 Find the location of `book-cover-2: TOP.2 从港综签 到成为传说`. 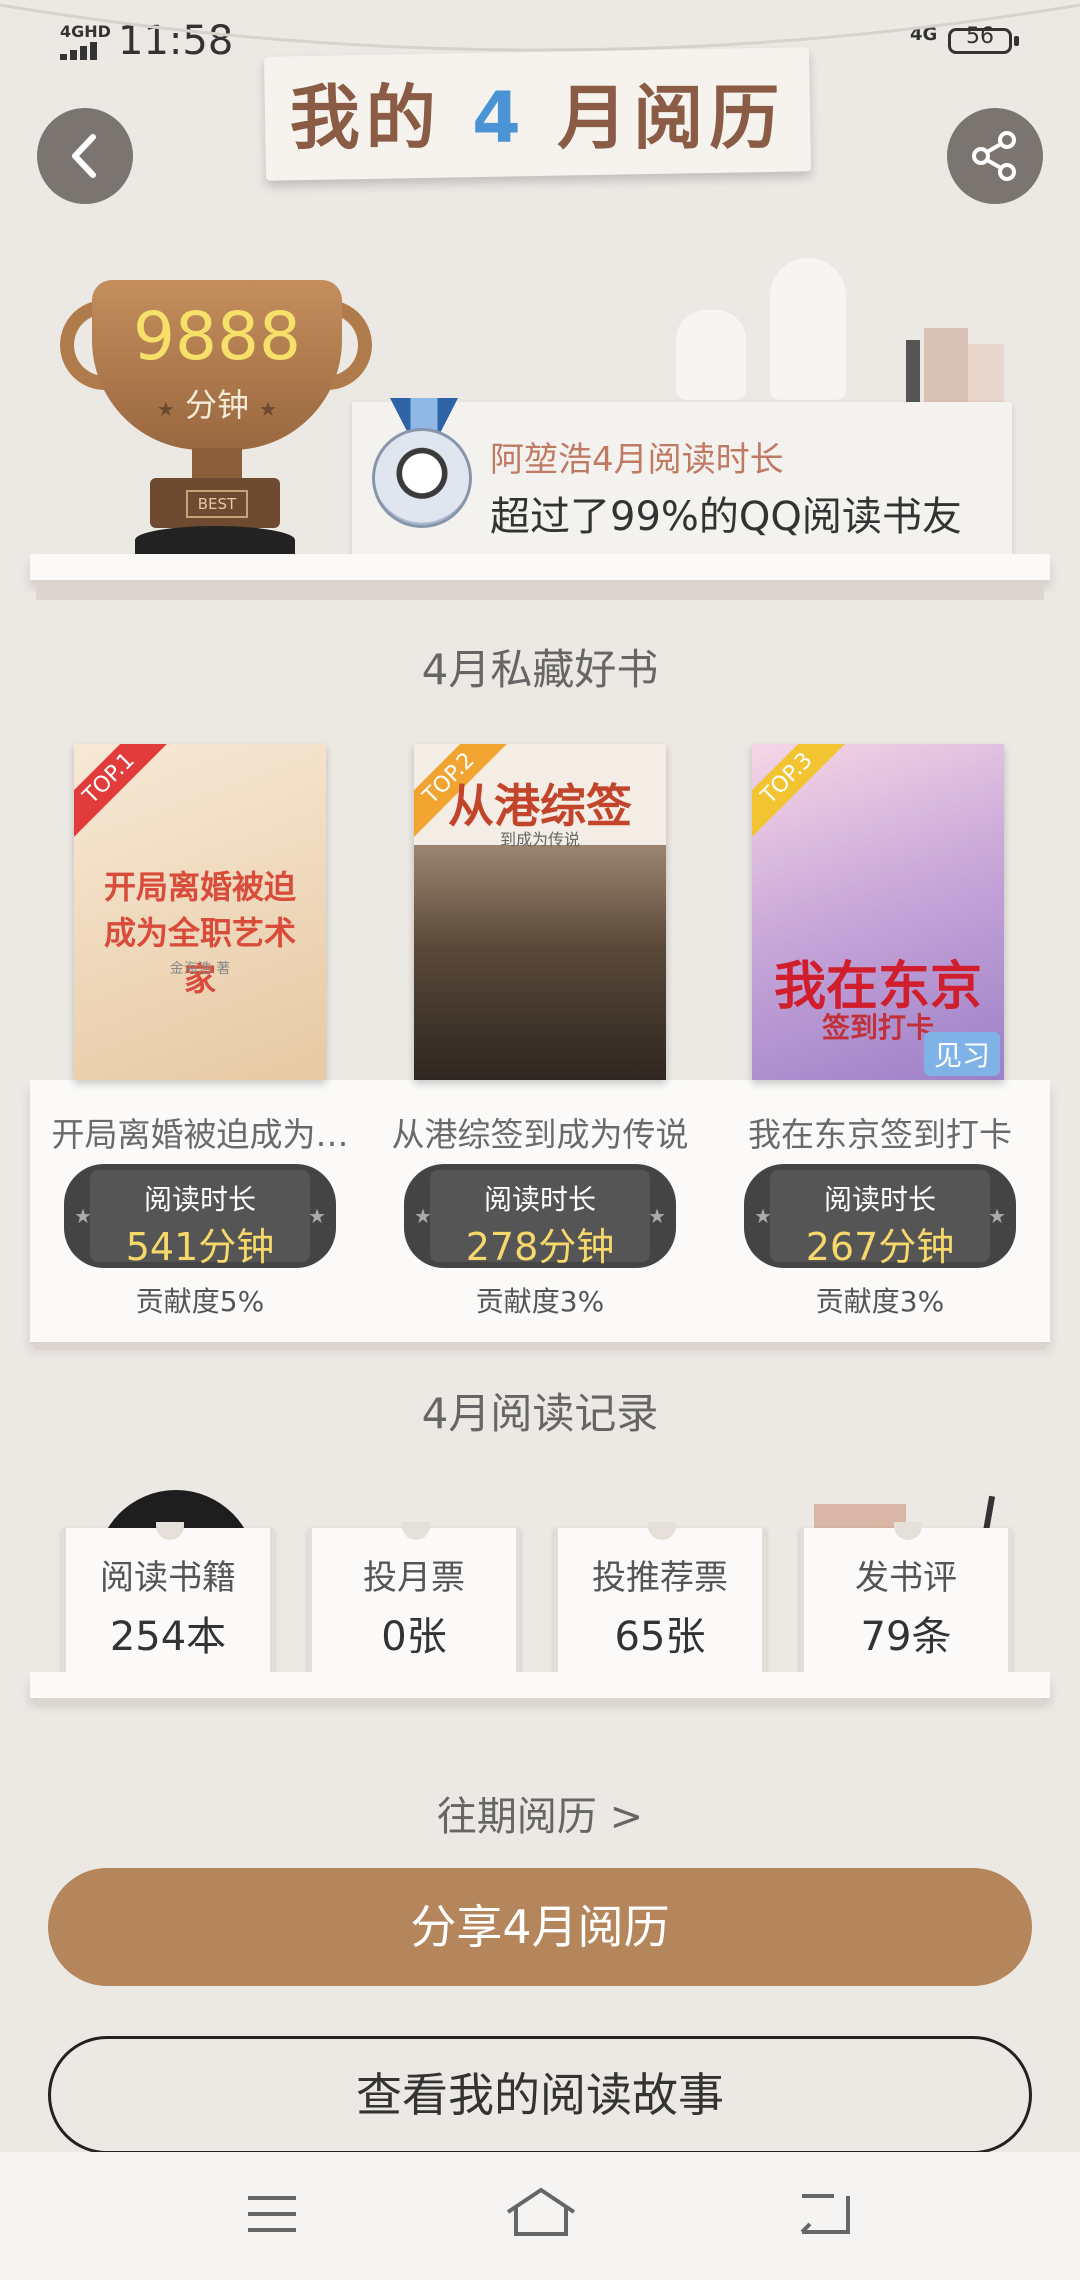

book-cover-2: TOP.2 从港综签 到成为传说 is located at coordinates (540, 912).